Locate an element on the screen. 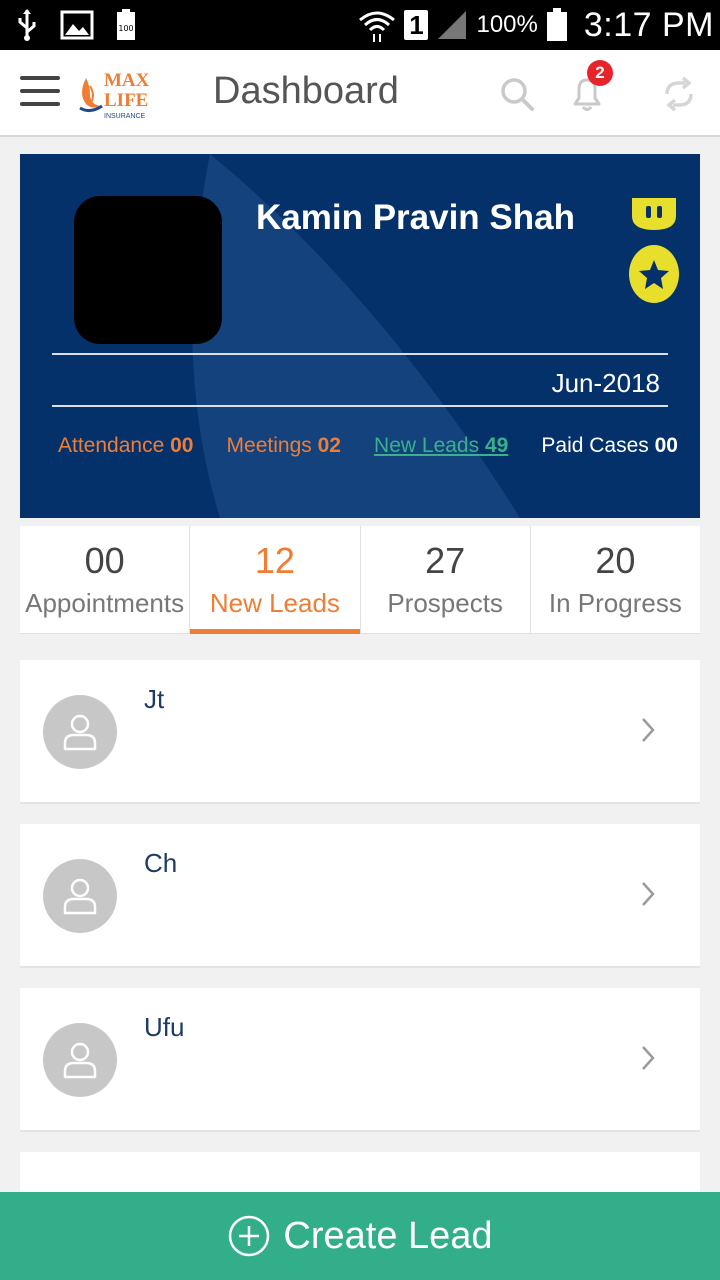 Image resolution: width=720 pixels, height=1280 pixels. tab-label: In Progress is located at coordinates (615, 603).